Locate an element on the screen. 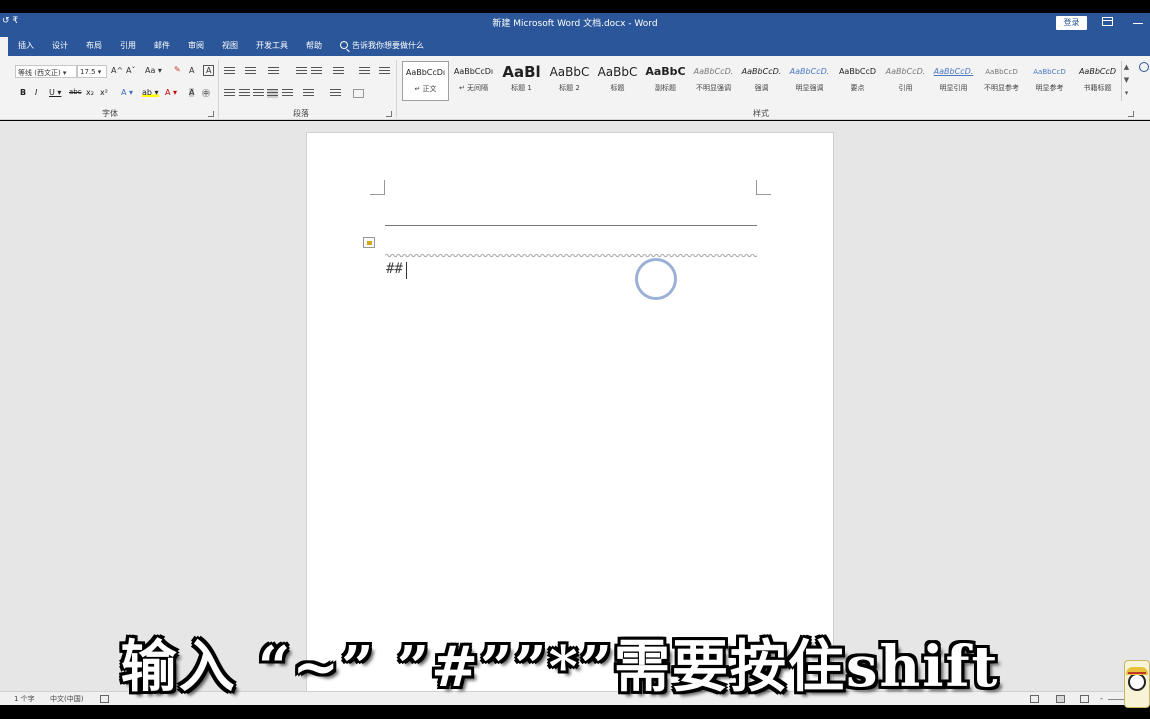 The image size is (1150, 719). title-bar: ↺ ₹ 新建 Microsoft Word 文档.docx - Word 登录 is located at coordinates (575, 23).